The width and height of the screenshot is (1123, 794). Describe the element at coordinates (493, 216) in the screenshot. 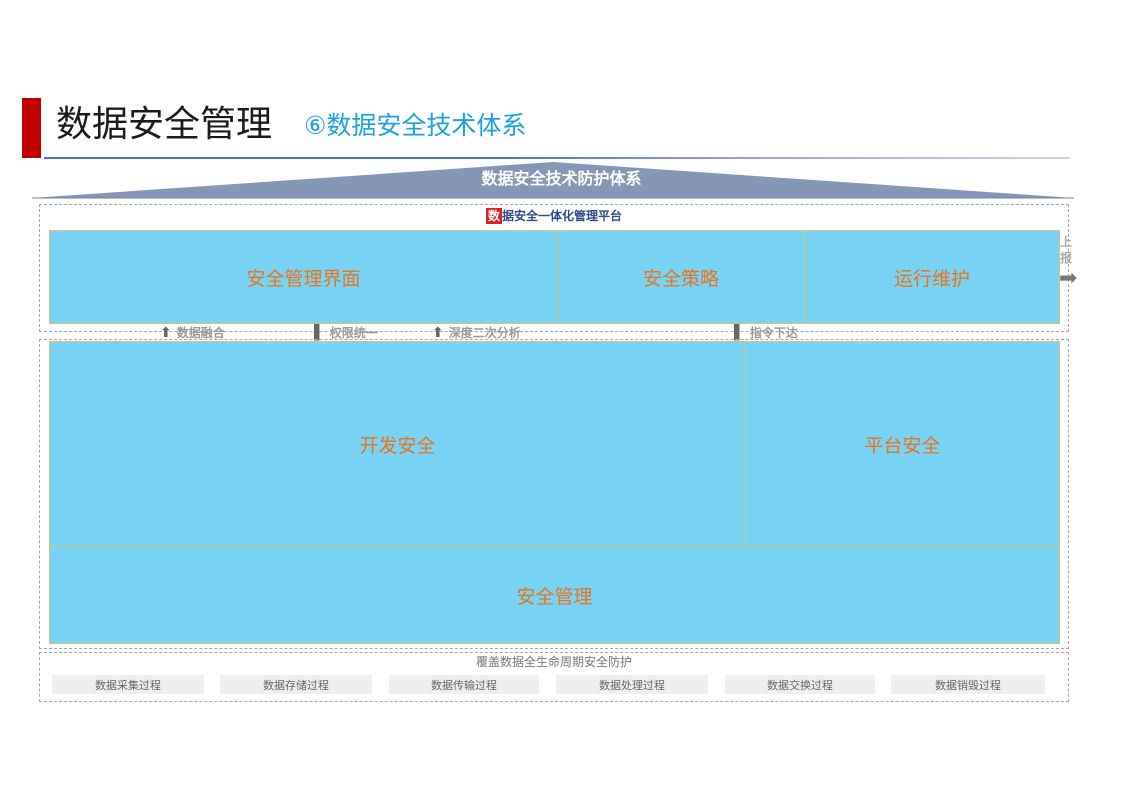

I see `platform-label-first-char: 数` at that location.